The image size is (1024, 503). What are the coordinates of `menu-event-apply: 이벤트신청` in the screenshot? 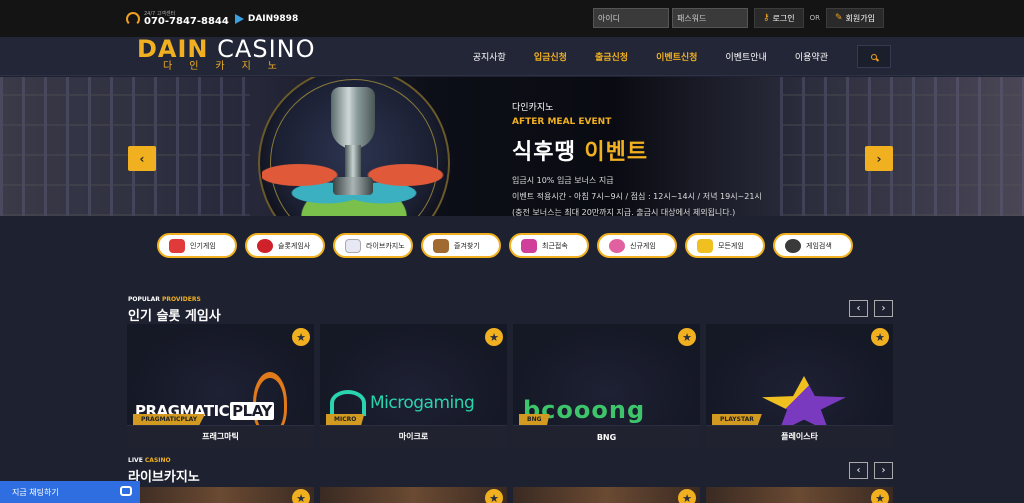 It's located at (676, 56).